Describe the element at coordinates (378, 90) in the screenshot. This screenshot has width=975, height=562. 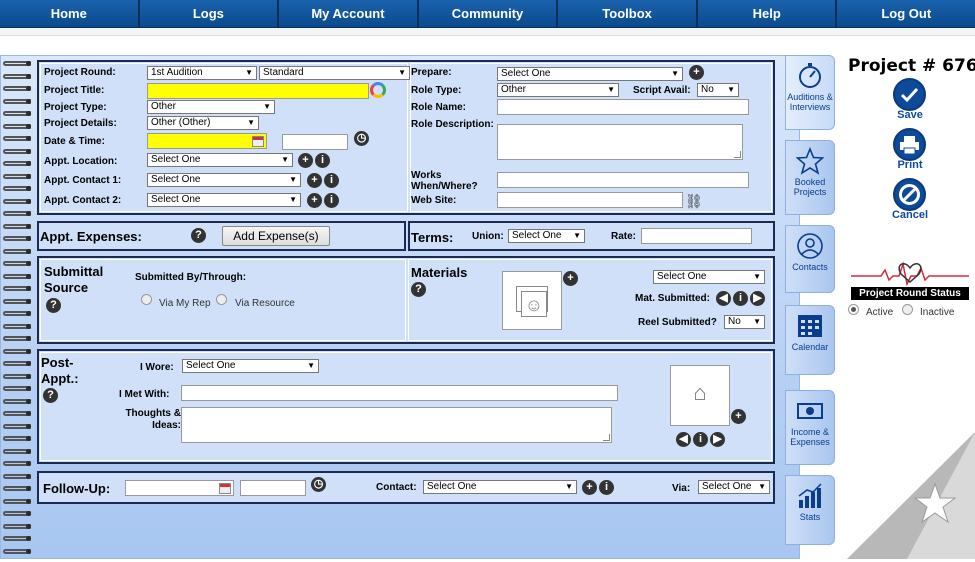
I see `google-search-icon` at that location.